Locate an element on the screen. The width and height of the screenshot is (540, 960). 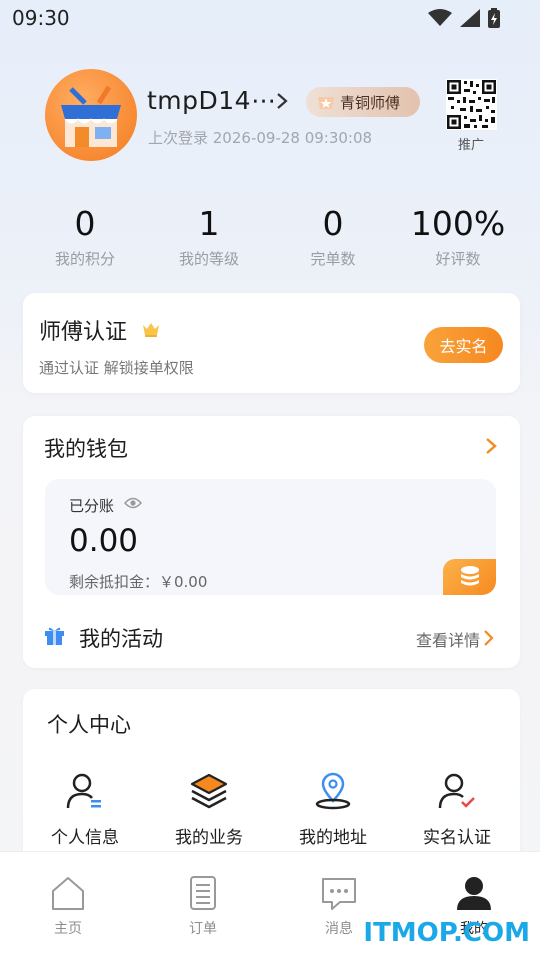
signal-icon is located at coordinates (470, 18).